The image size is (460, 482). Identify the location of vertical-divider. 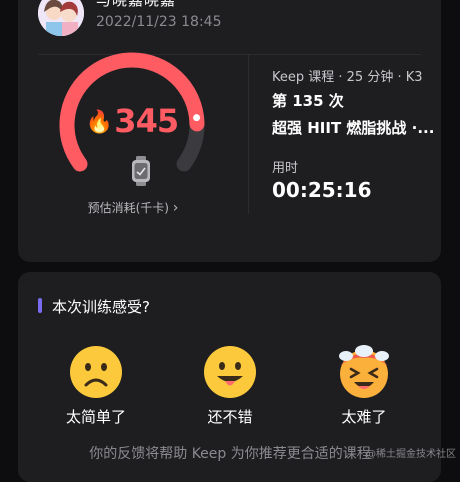
(248, 134).